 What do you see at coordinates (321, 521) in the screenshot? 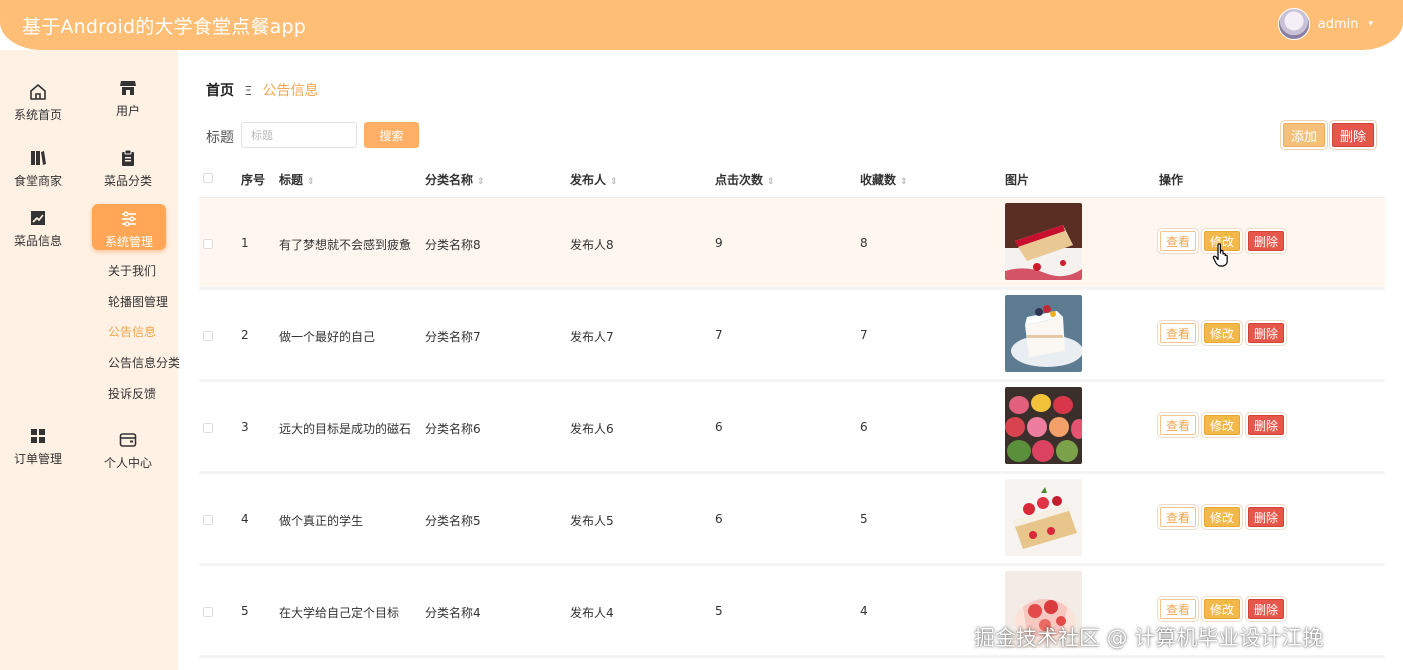
I see `cell-title: 做个真正的学生` at bounding box center [321, 521].